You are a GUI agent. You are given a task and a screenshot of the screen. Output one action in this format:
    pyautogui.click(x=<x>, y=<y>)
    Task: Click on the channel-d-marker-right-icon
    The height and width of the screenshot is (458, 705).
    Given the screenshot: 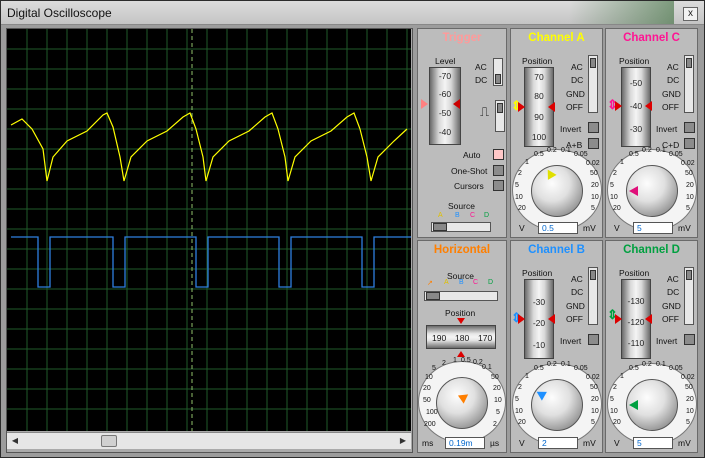 What is the action you would take?
    pyautogui.click(x=648, y=319)
    